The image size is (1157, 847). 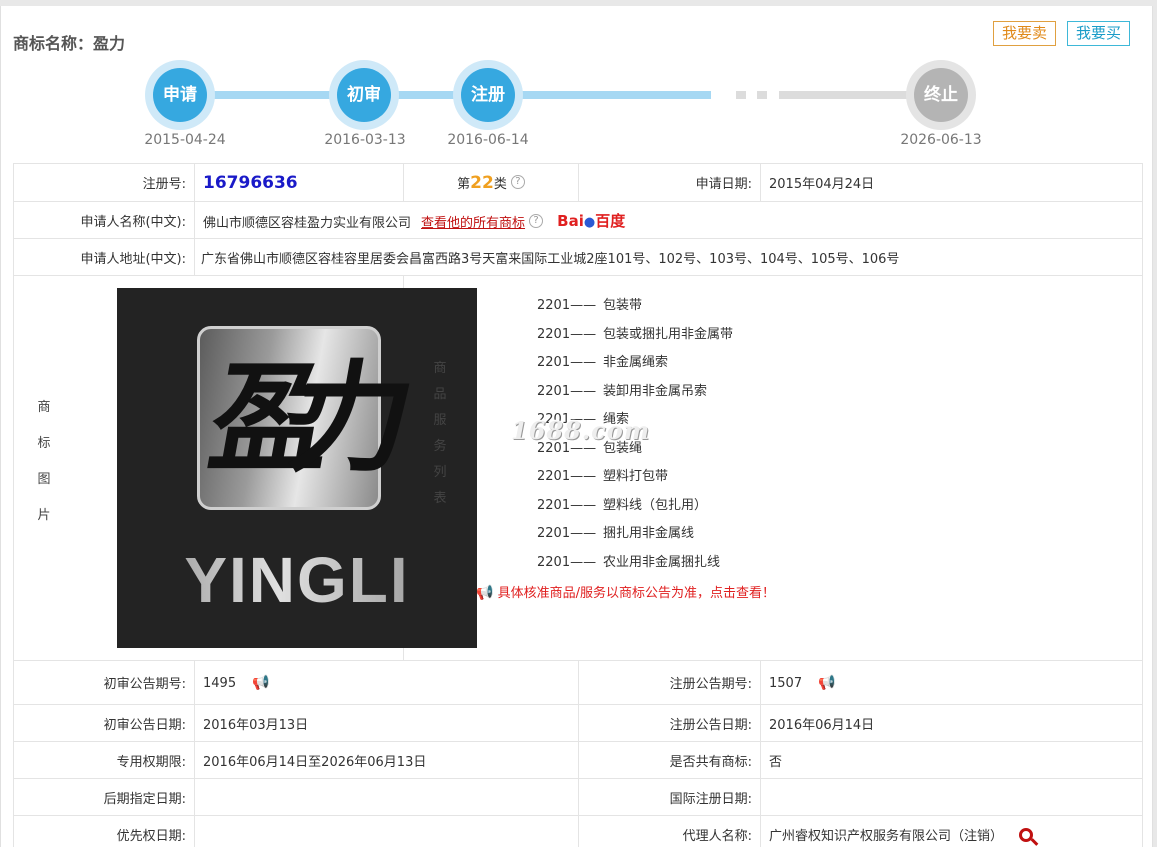 I want to click on exclusive-label: 专用权期限:, so click(x=104, y=760).